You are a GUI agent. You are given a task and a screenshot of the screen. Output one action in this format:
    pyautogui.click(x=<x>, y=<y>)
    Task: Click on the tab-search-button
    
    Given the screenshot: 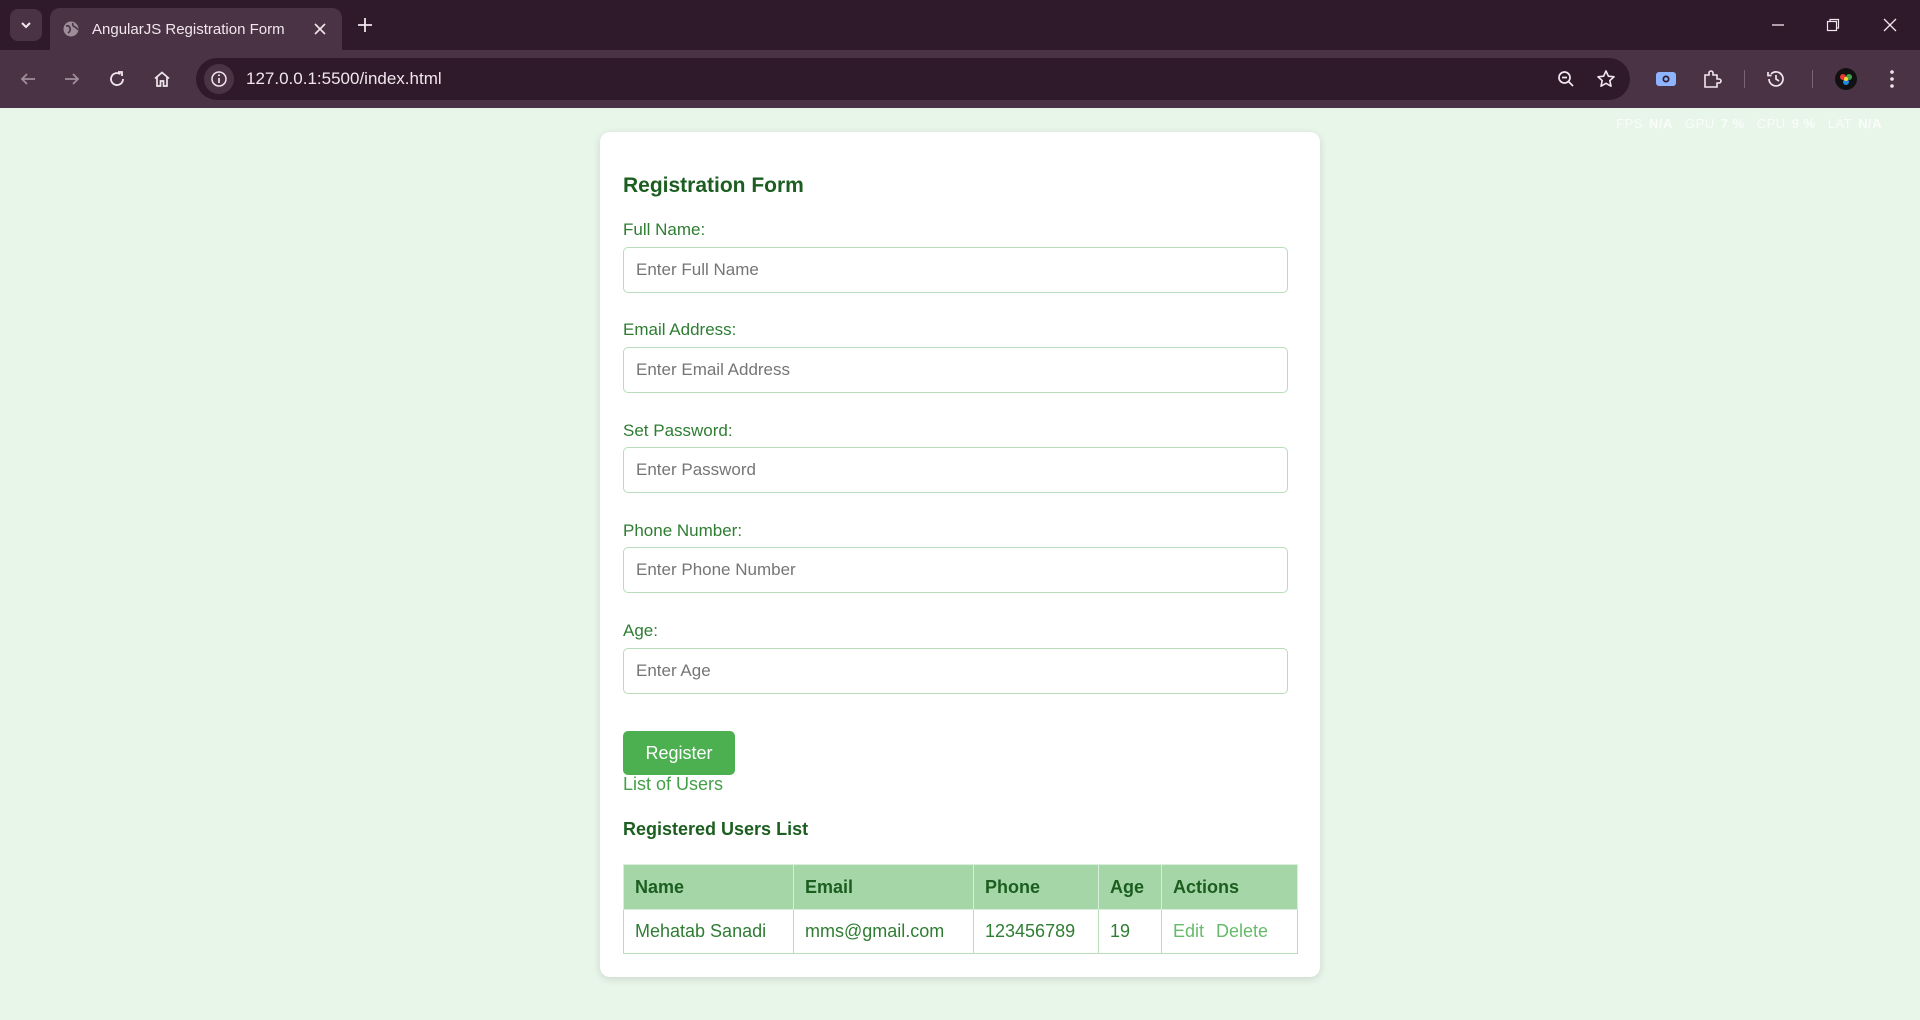 What is the action you would take?
    pyautogui.click(x=26, y=25)
    